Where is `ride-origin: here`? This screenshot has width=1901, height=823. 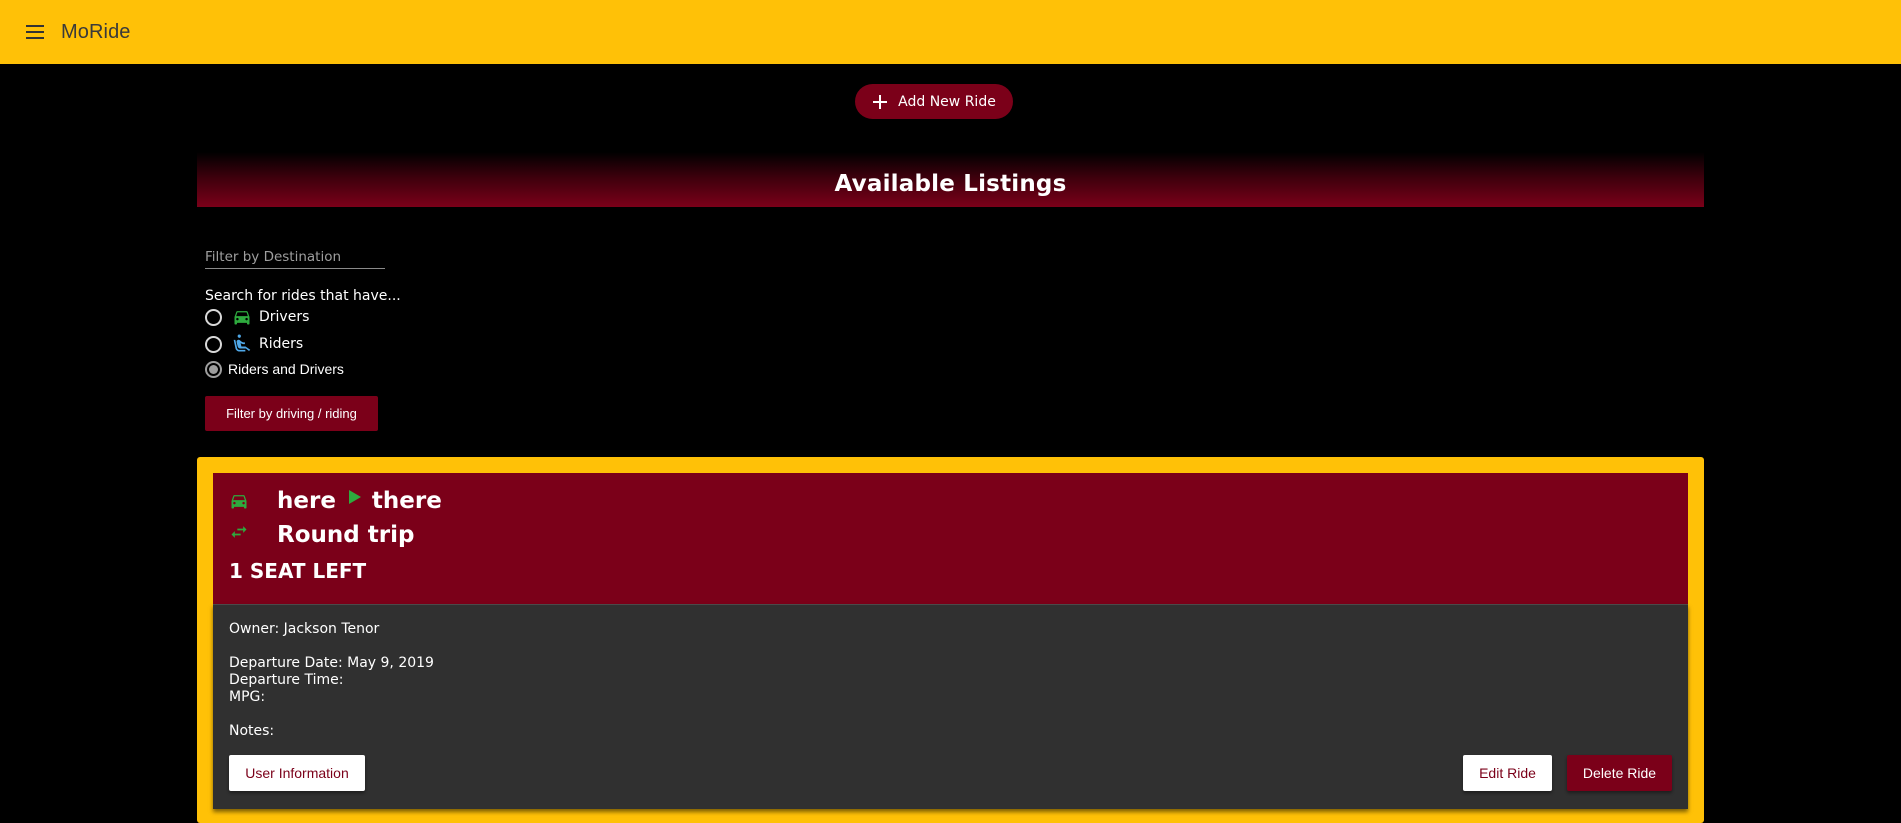 ride-origin: here is located at coordinates (306, 501).